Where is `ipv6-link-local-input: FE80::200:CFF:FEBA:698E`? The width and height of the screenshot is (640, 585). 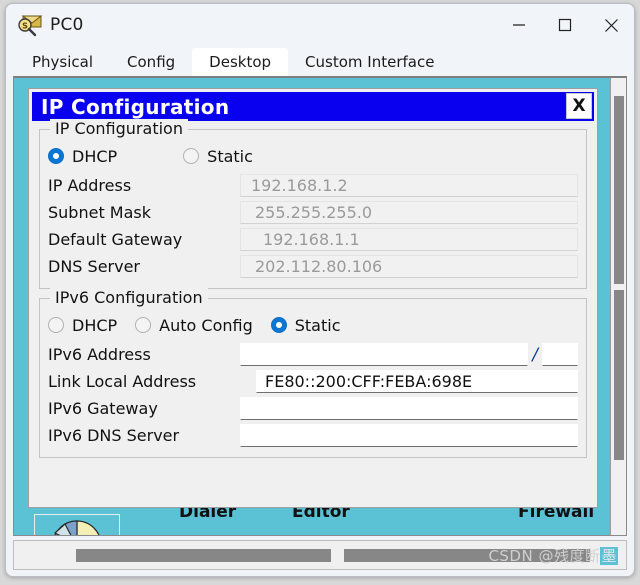
ipv6-link-local-input: FE80::200:CFF:FEBA:698E is located at coordinates (417, 381).